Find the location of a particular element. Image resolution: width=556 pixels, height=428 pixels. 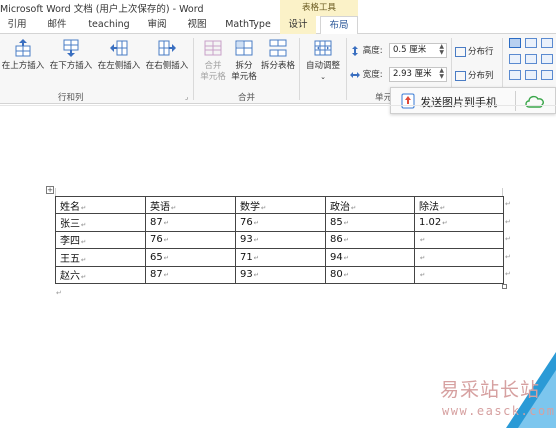

col-width-input: 2.93 厘米 ▲ ▼ is located at coordinates (418, 74).